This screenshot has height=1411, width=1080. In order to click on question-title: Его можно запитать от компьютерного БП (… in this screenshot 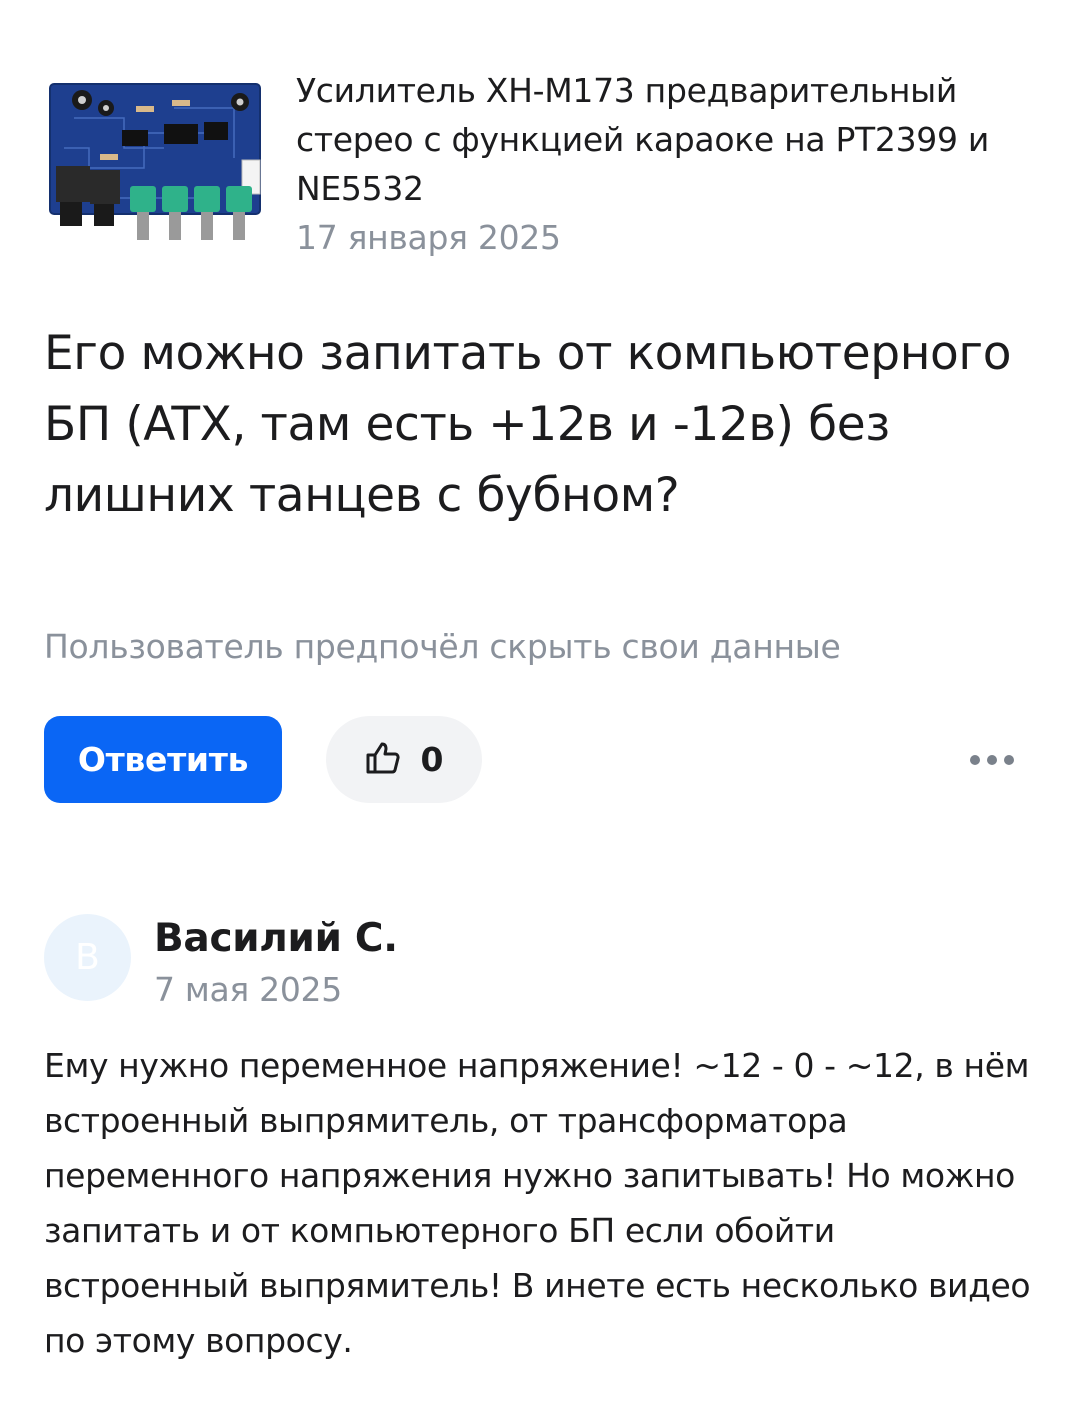, I will do `click(528, 424)`.